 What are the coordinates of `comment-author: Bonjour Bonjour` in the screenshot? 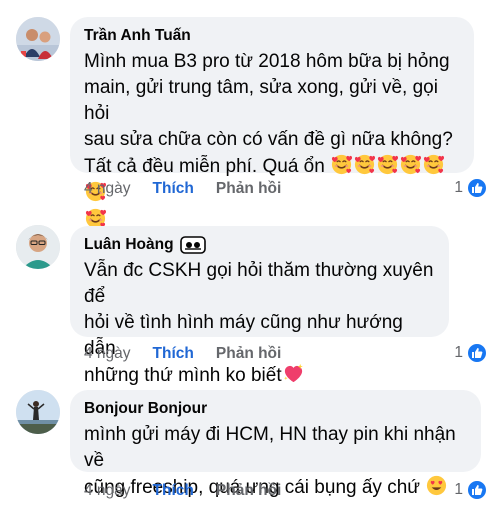 It's located at (275, 409).